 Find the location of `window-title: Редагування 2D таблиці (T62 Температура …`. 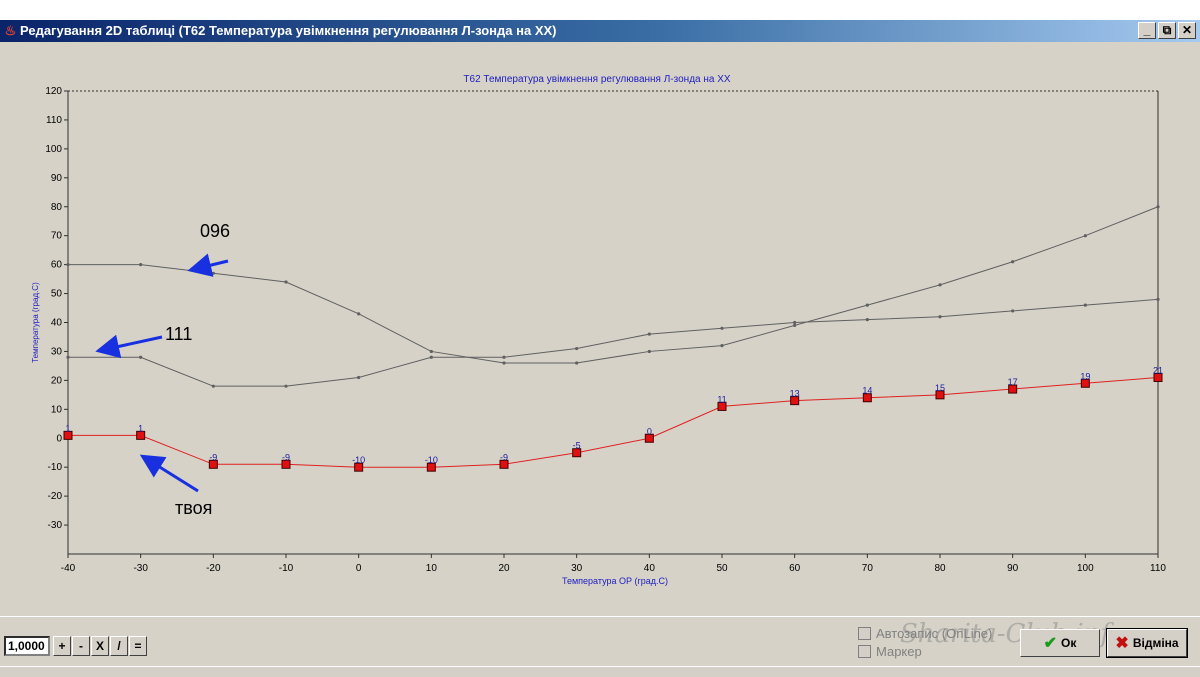

window-title: Редагування 2D таблиці (T62 Температура … is located at coordinates (288, 30).